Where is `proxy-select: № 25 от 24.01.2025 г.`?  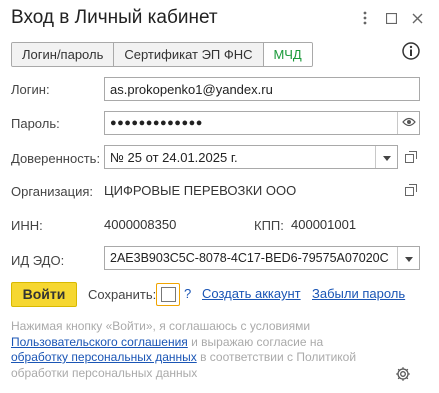
proxy-select: № 25 от 24.01.2025 г. is located at coordinates (251, 157).